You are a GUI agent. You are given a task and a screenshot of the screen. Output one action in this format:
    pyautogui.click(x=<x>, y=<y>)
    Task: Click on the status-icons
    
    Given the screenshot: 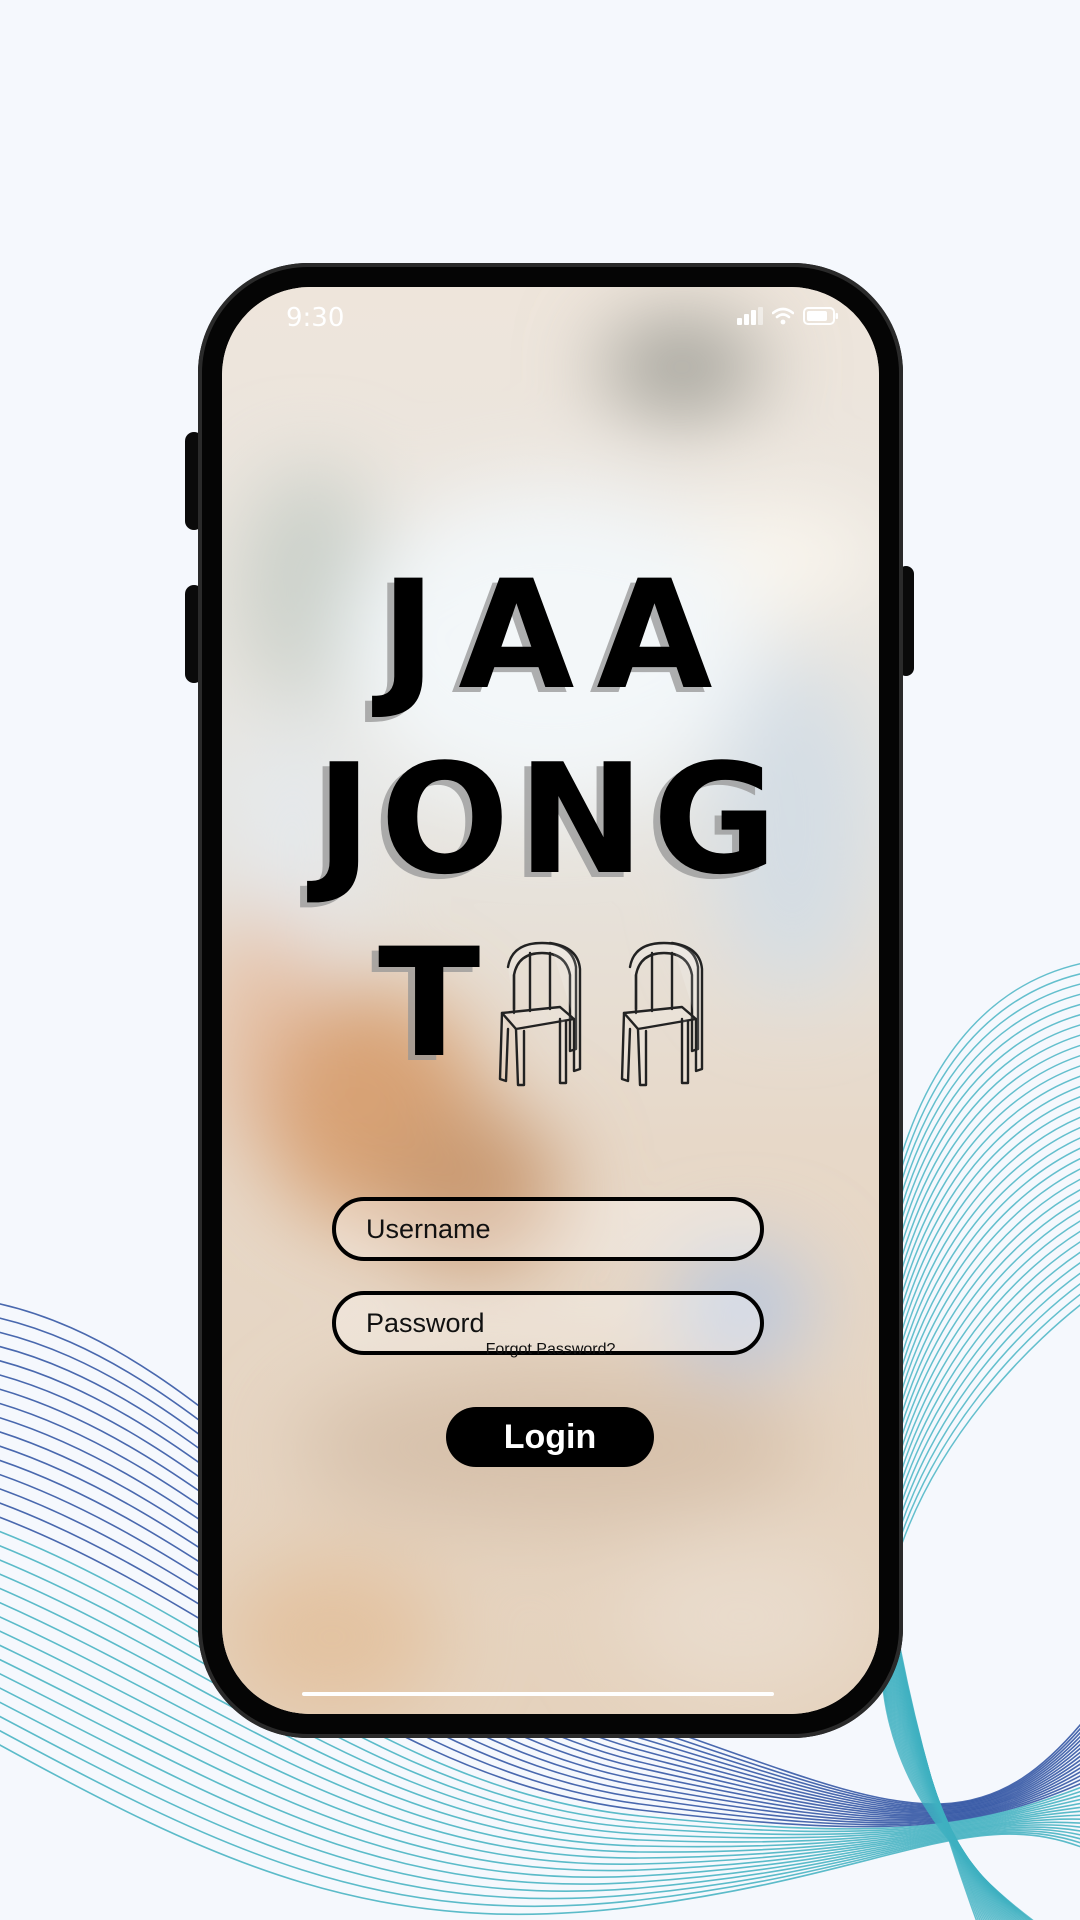 What is the action you would take?
    pyautogui.click(x=788, y=316)
    